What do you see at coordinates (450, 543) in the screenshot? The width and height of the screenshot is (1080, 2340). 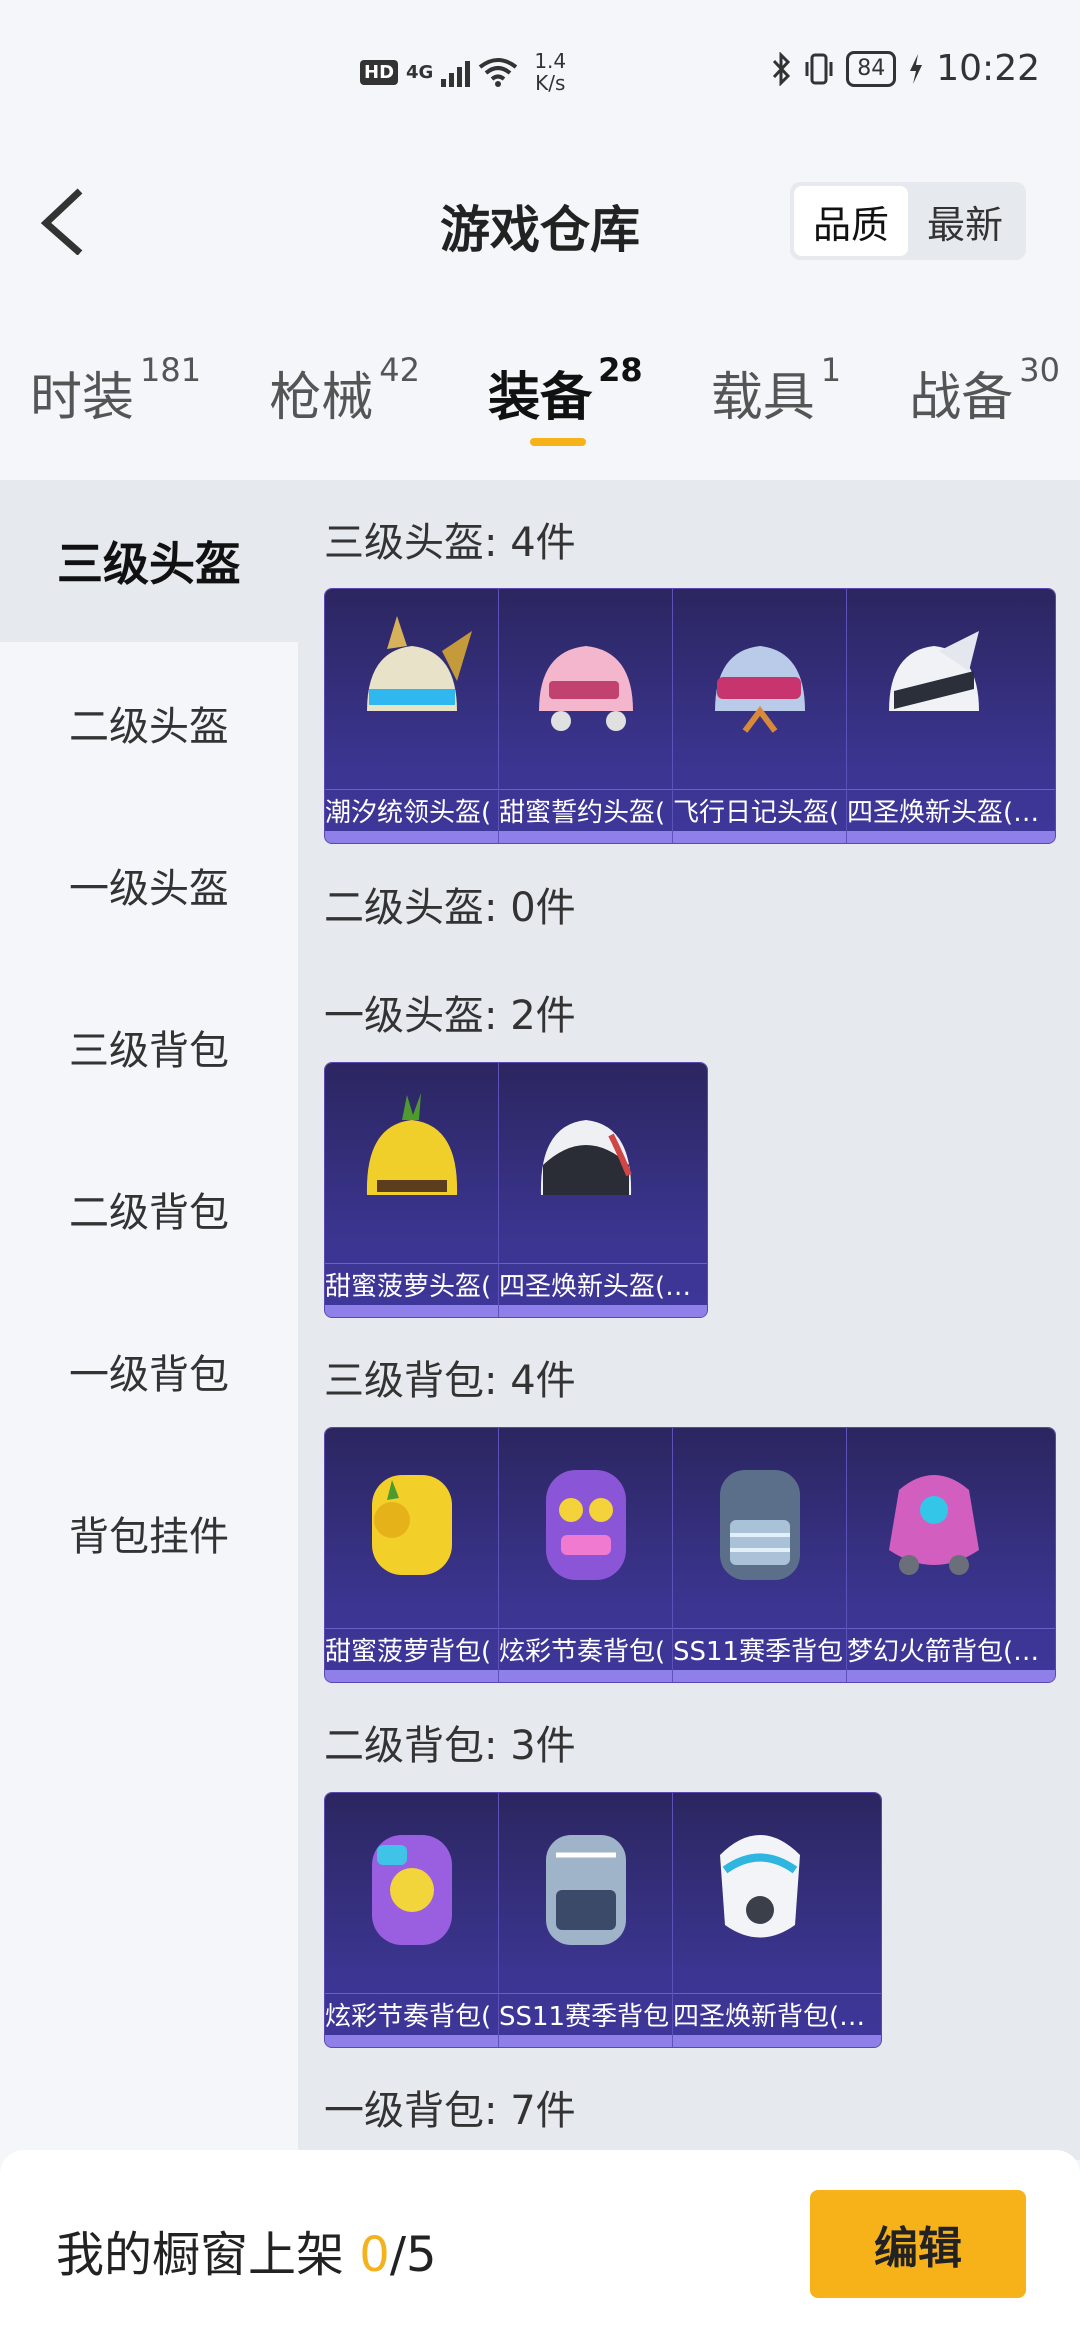 I see `section-title: 三级头盔: 4件` at bounding box center [450, 543].